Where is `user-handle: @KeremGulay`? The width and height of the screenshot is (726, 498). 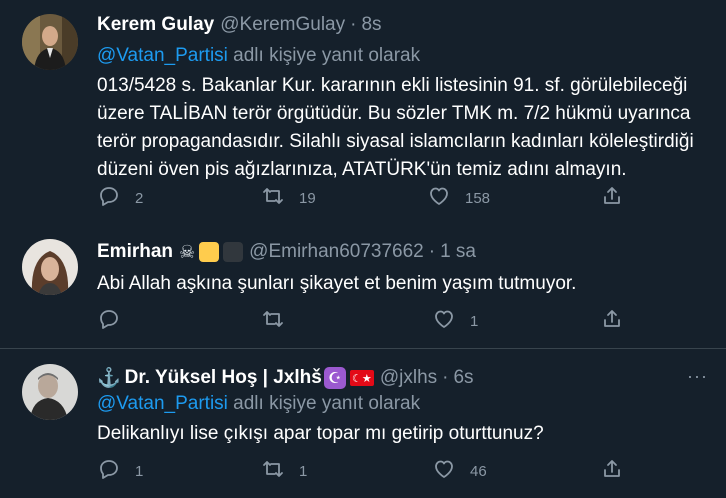 user-handle: @KeremGulay is located at coordinates (282, 25).